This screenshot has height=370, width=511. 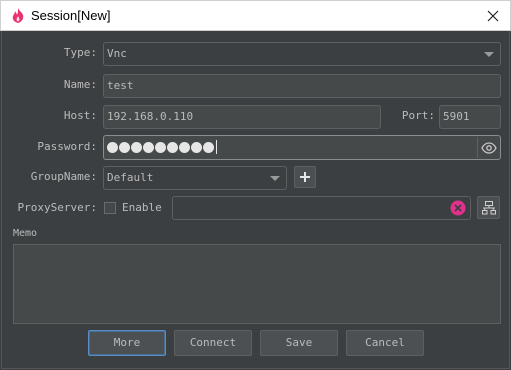 What do you see at coordinates (25, 233) in the screenshot?
I see `memo-label: Memo` at bounding box center [25, 233].